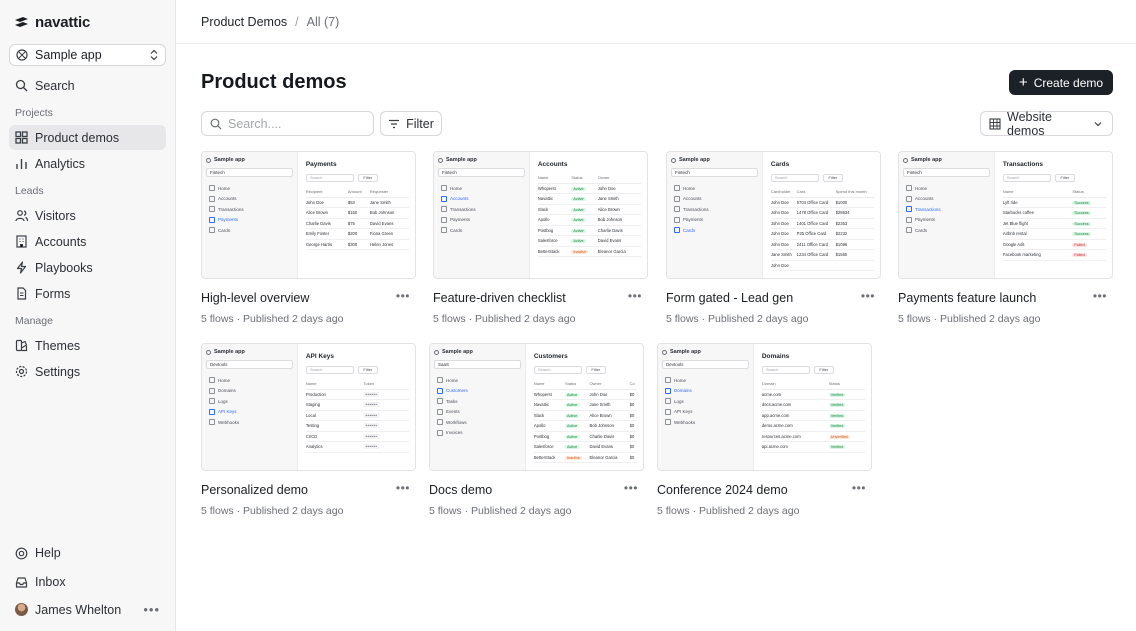  I want to click on sidebar-item-visitors: Visitors, so click(87, 215).